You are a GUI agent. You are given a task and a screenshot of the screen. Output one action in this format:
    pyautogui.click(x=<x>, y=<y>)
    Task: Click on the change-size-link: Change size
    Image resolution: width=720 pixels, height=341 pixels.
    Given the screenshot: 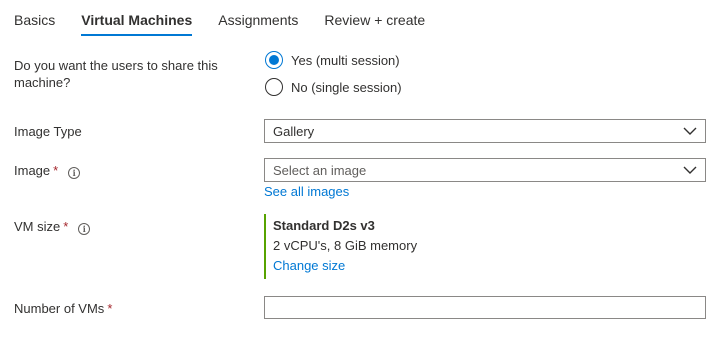 What is the action you would take?
    pyautogui.click(x=345, y=265)
    